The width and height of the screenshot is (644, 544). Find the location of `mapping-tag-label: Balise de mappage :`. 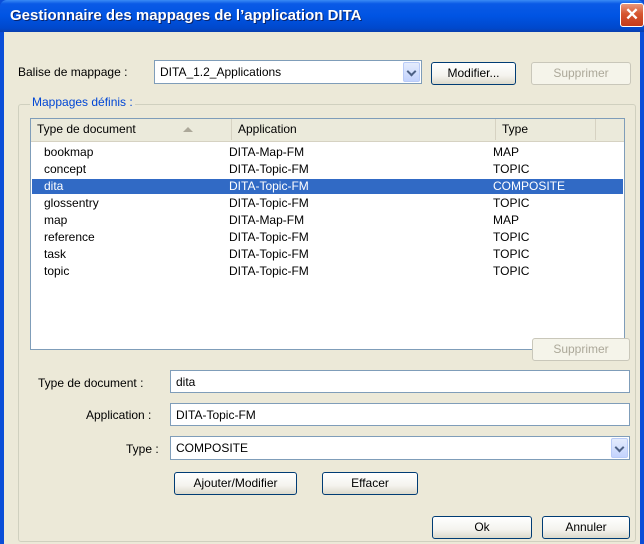

mapping-tag-label: Balise de mappage : is located at coordinates (73, 72).